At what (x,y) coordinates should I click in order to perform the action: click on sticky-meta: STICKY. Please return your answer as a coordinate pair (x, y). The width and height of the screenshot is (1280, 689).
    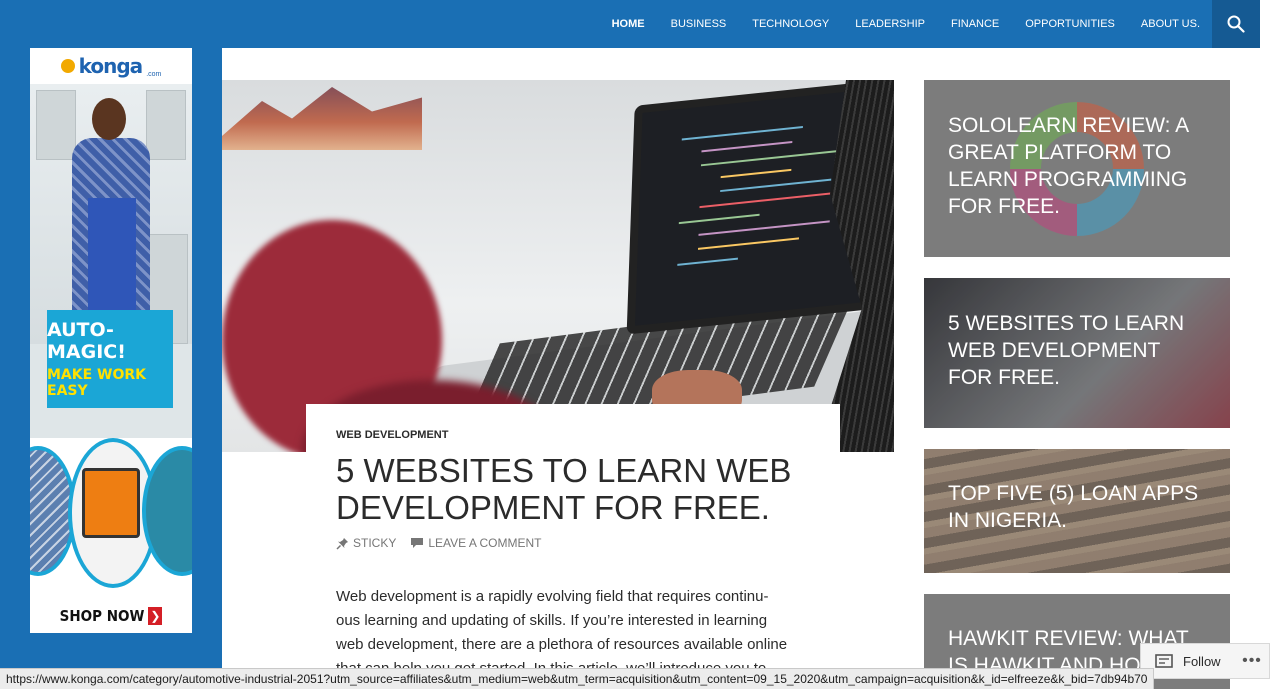
    Looking at the image, I should click on (366, 543).